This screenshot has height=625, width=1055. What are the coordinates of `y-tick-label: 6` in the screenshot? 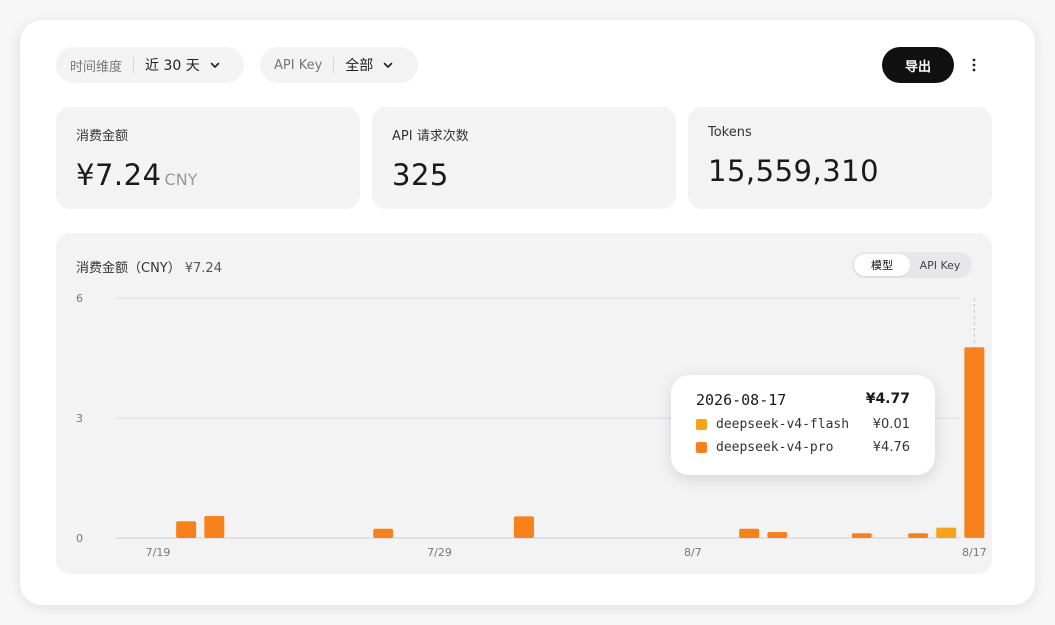 It's located at (79, 298).